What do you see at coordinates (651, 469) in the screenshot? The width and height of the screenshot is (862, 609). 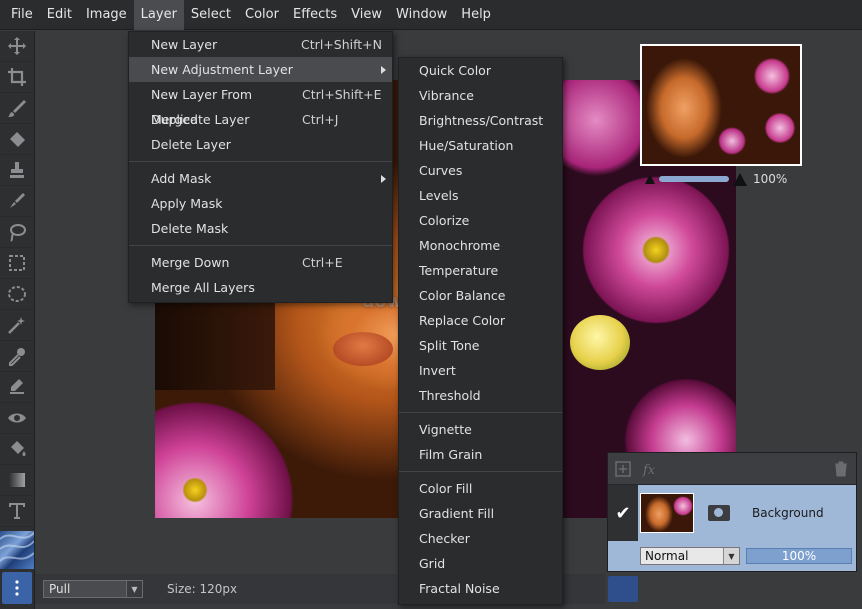 I see `layer-effects-icon: fx` at bounding box center [651, 469].